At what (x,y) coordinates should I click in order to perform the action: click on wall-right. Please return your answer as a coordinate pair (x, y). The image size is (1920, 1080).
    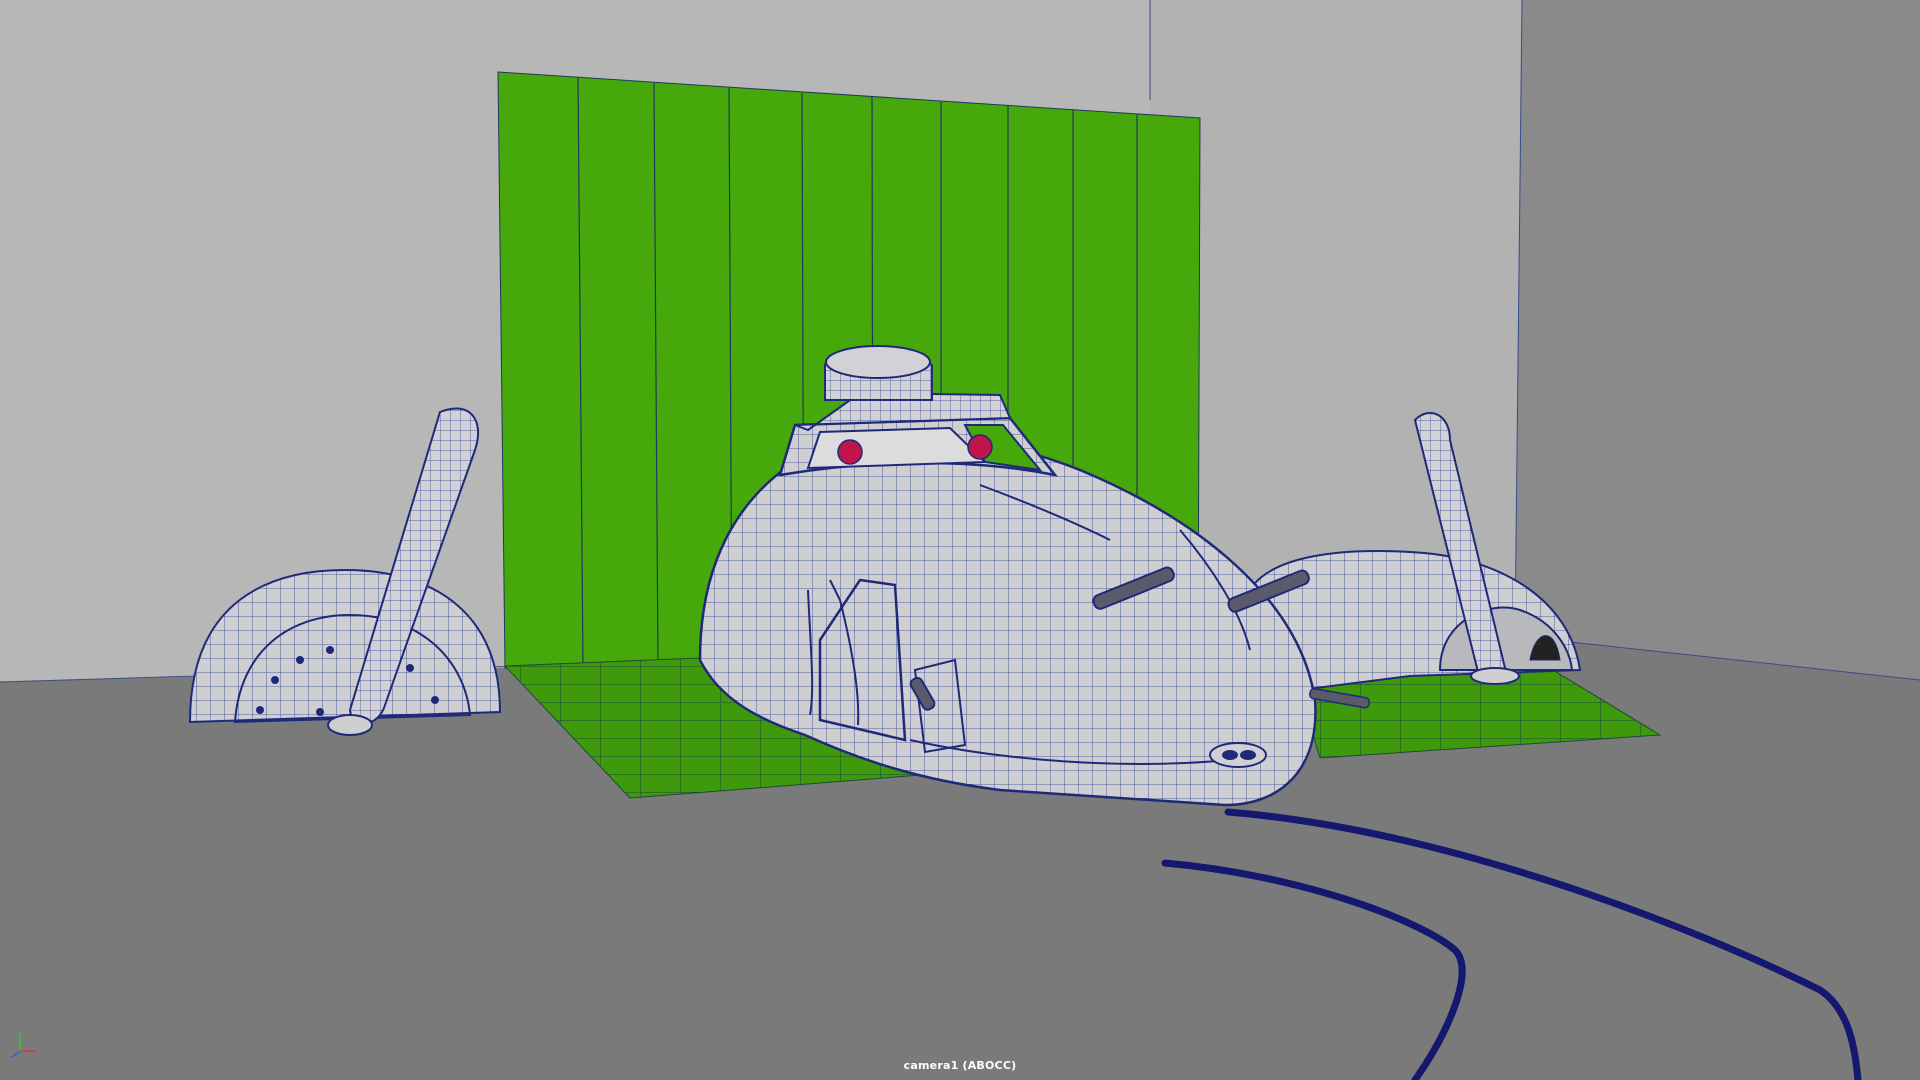
    Looking at the image, I should click on (1717, 340).